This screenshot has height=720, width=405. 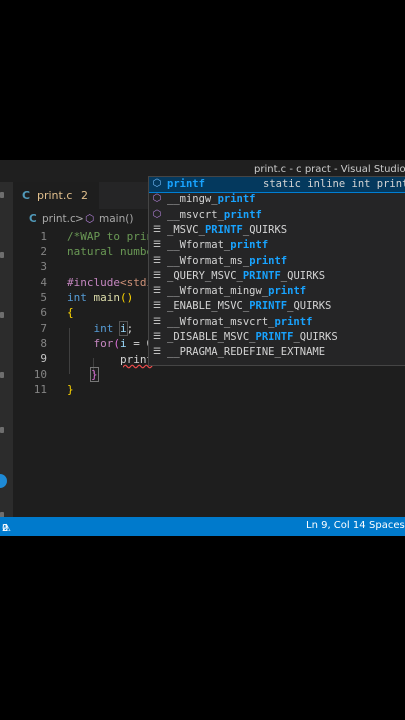 I want to click on suggestion-detail: static inline int printf(co, so click(x=334, y=184).